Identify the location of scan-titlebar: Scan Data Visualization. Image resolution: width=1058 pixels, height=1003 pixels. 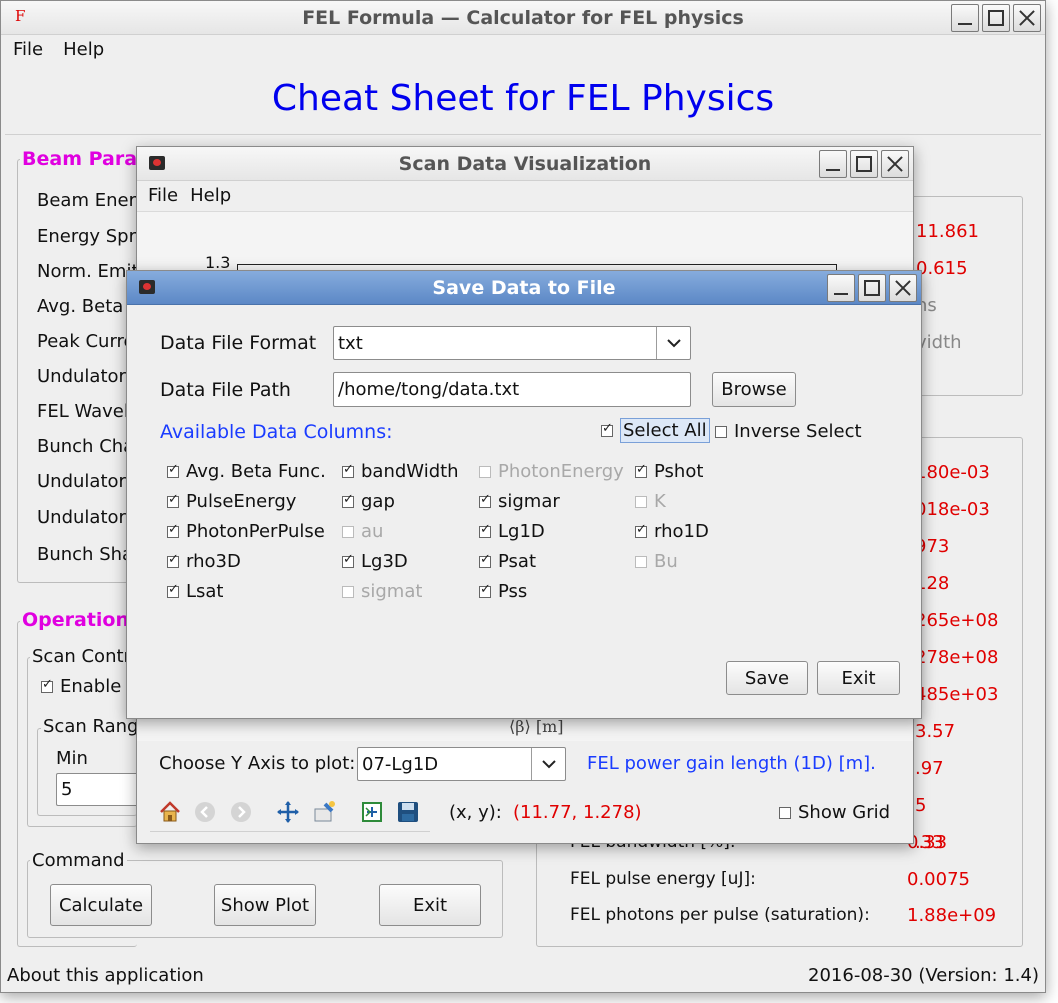
(525, 164).